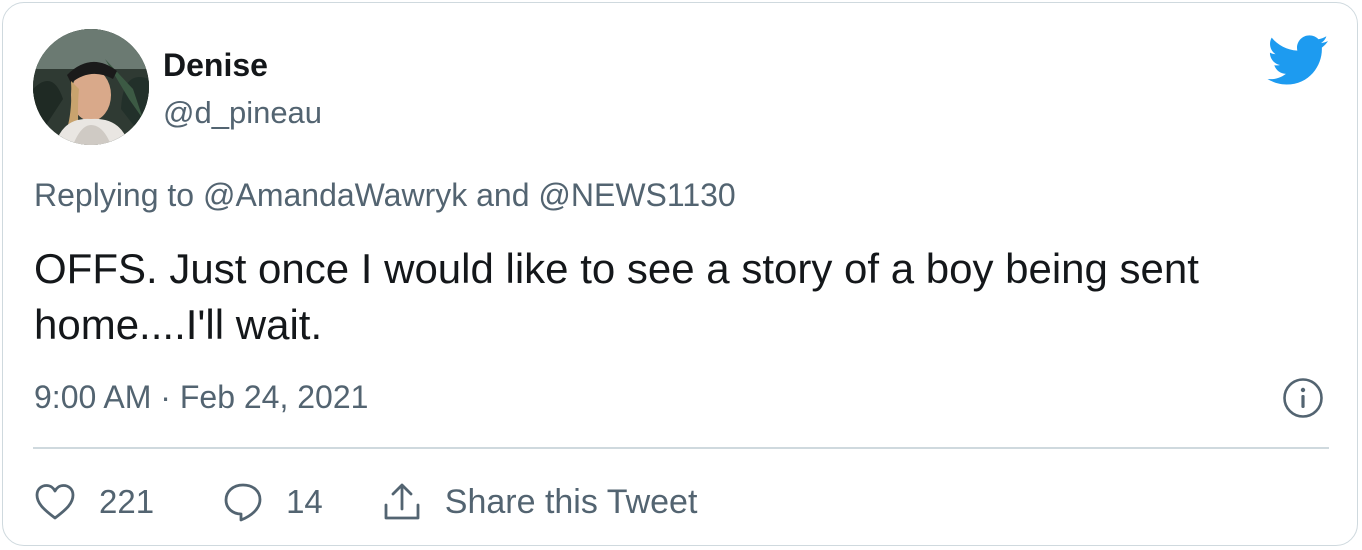 The image size is (1362, 550). Describe the element at coordinates (93, 502) in the screenshot. I see `like-button: 221` at that location.